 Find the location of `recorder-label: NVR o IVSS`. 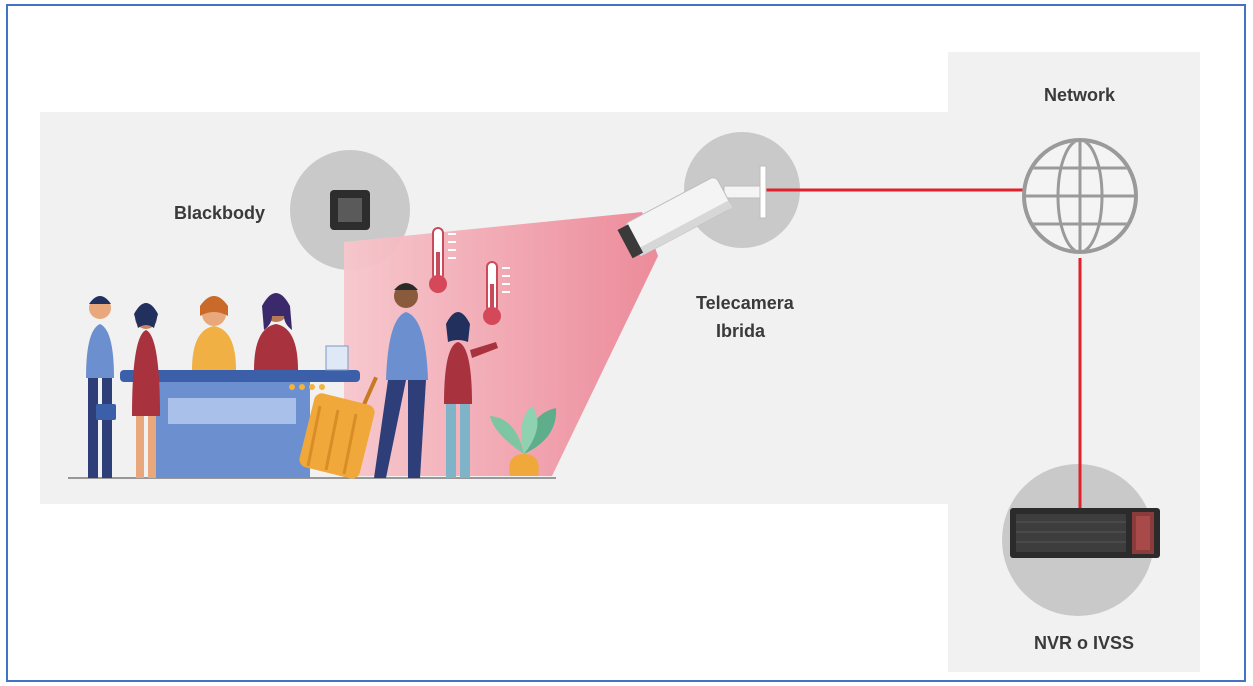

recorder-label: NVR o IVSS is located at coordinates (1084, 643).